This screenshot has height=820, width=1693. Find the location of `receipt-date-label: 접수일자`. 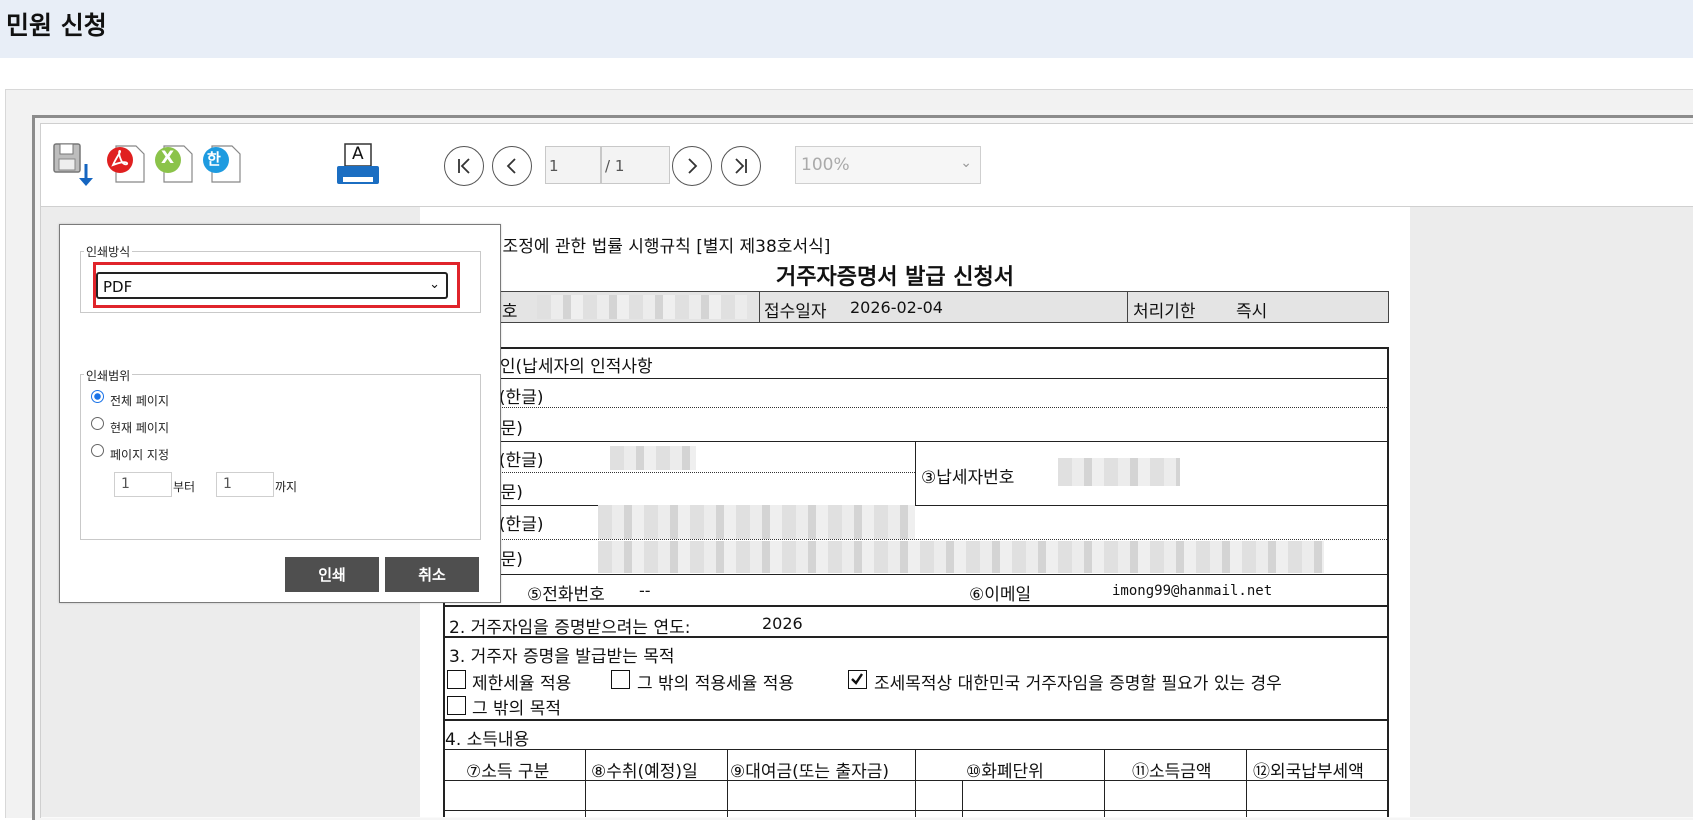

receipt-date-label: 접수일자 is located at coordinates (795, 312).